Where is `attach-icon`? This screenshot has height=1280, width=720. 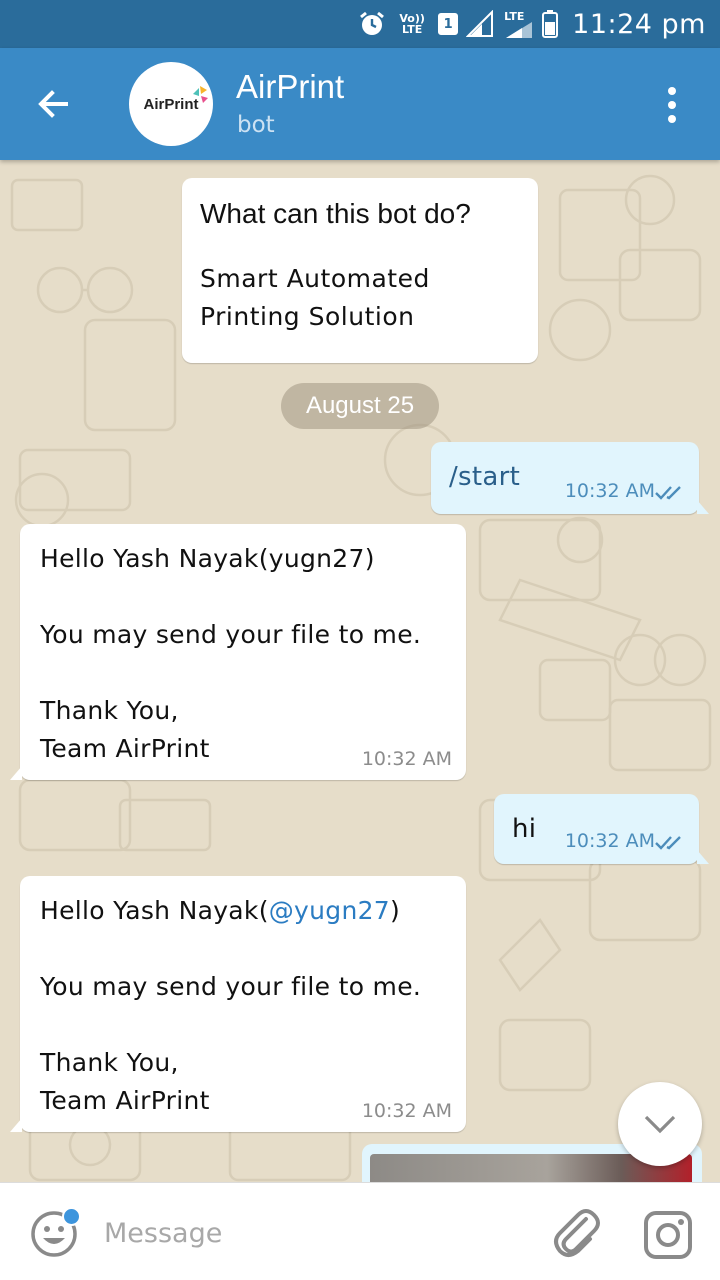
attach-icon is located at coordinates (576, 1235).